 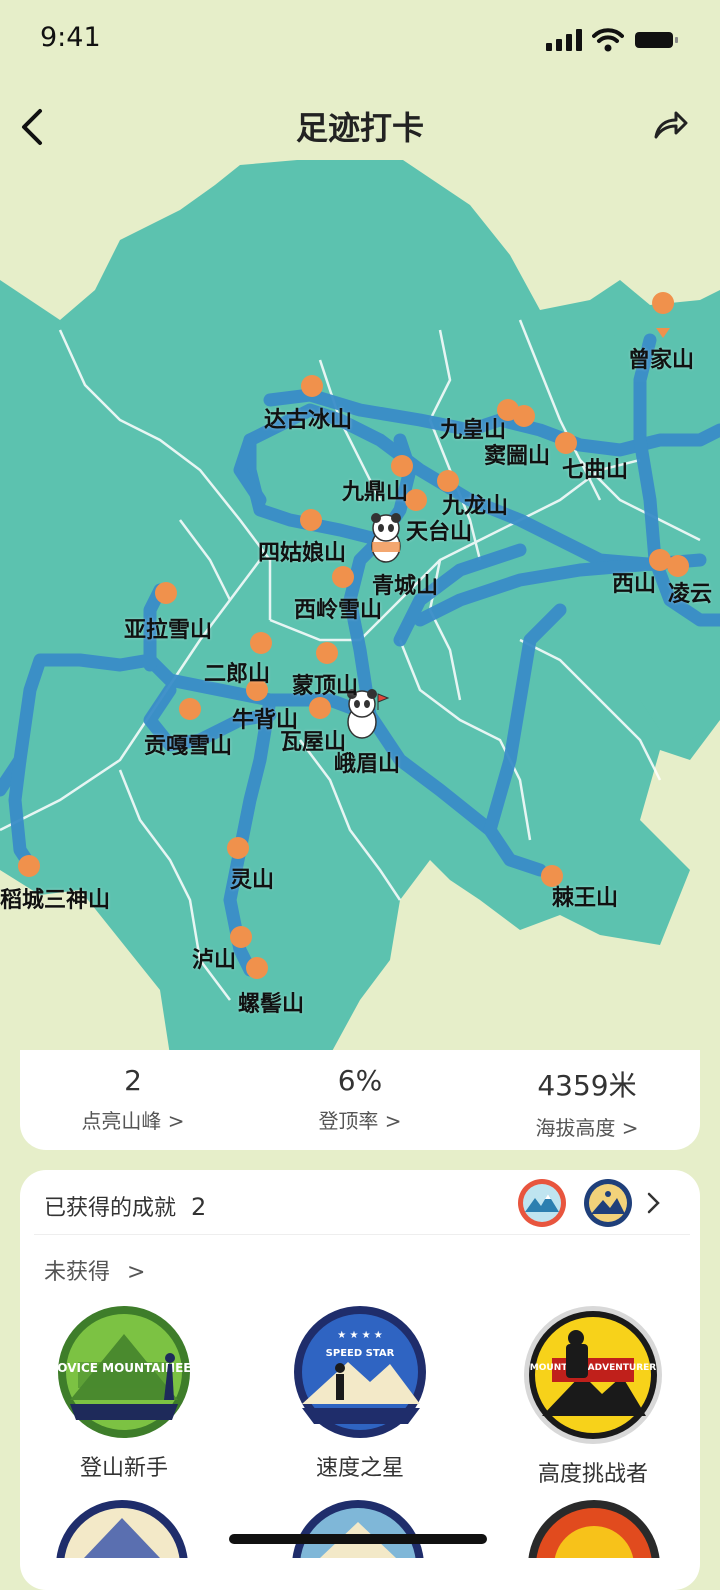 What do you see at coordinates (302, 551) in the screenshot?
I see `peak-label: 四姑娘山` at bounding box center [302, 551].